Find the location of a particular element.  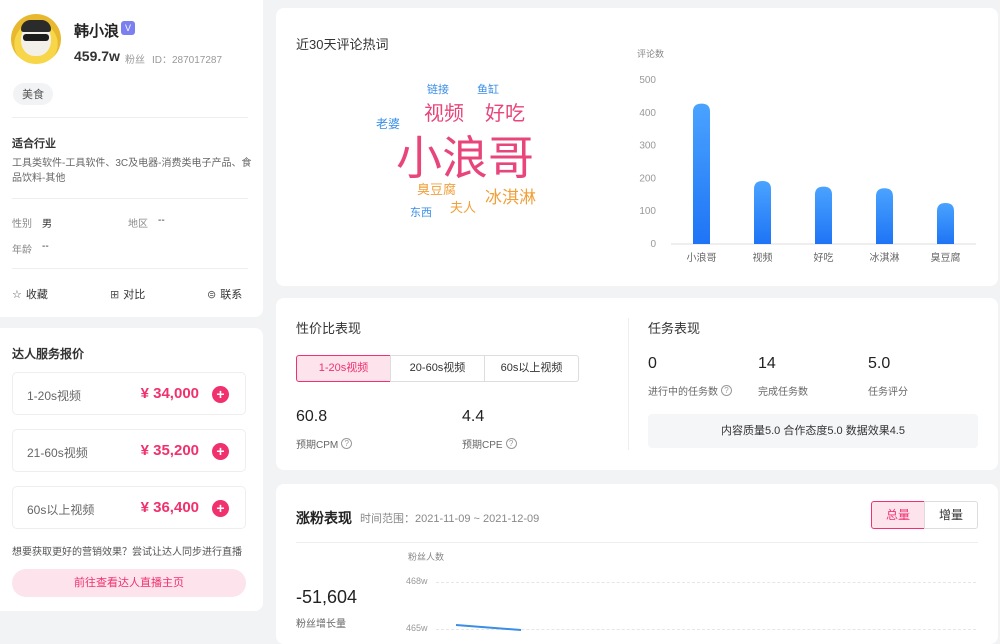

cpm-label: 预期CPM ? is located at coordinates (324, 443).